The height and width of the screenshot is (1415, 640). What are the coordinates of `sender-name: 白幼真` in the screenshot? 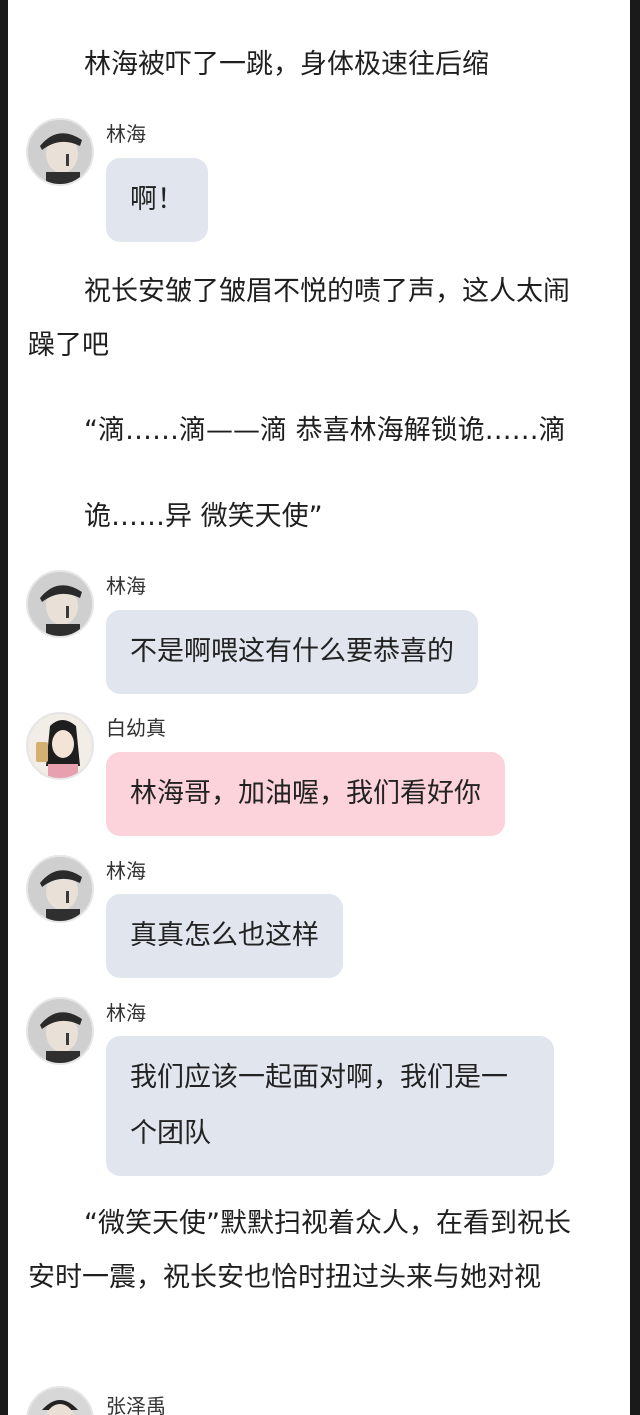 It's located at (136, 728).